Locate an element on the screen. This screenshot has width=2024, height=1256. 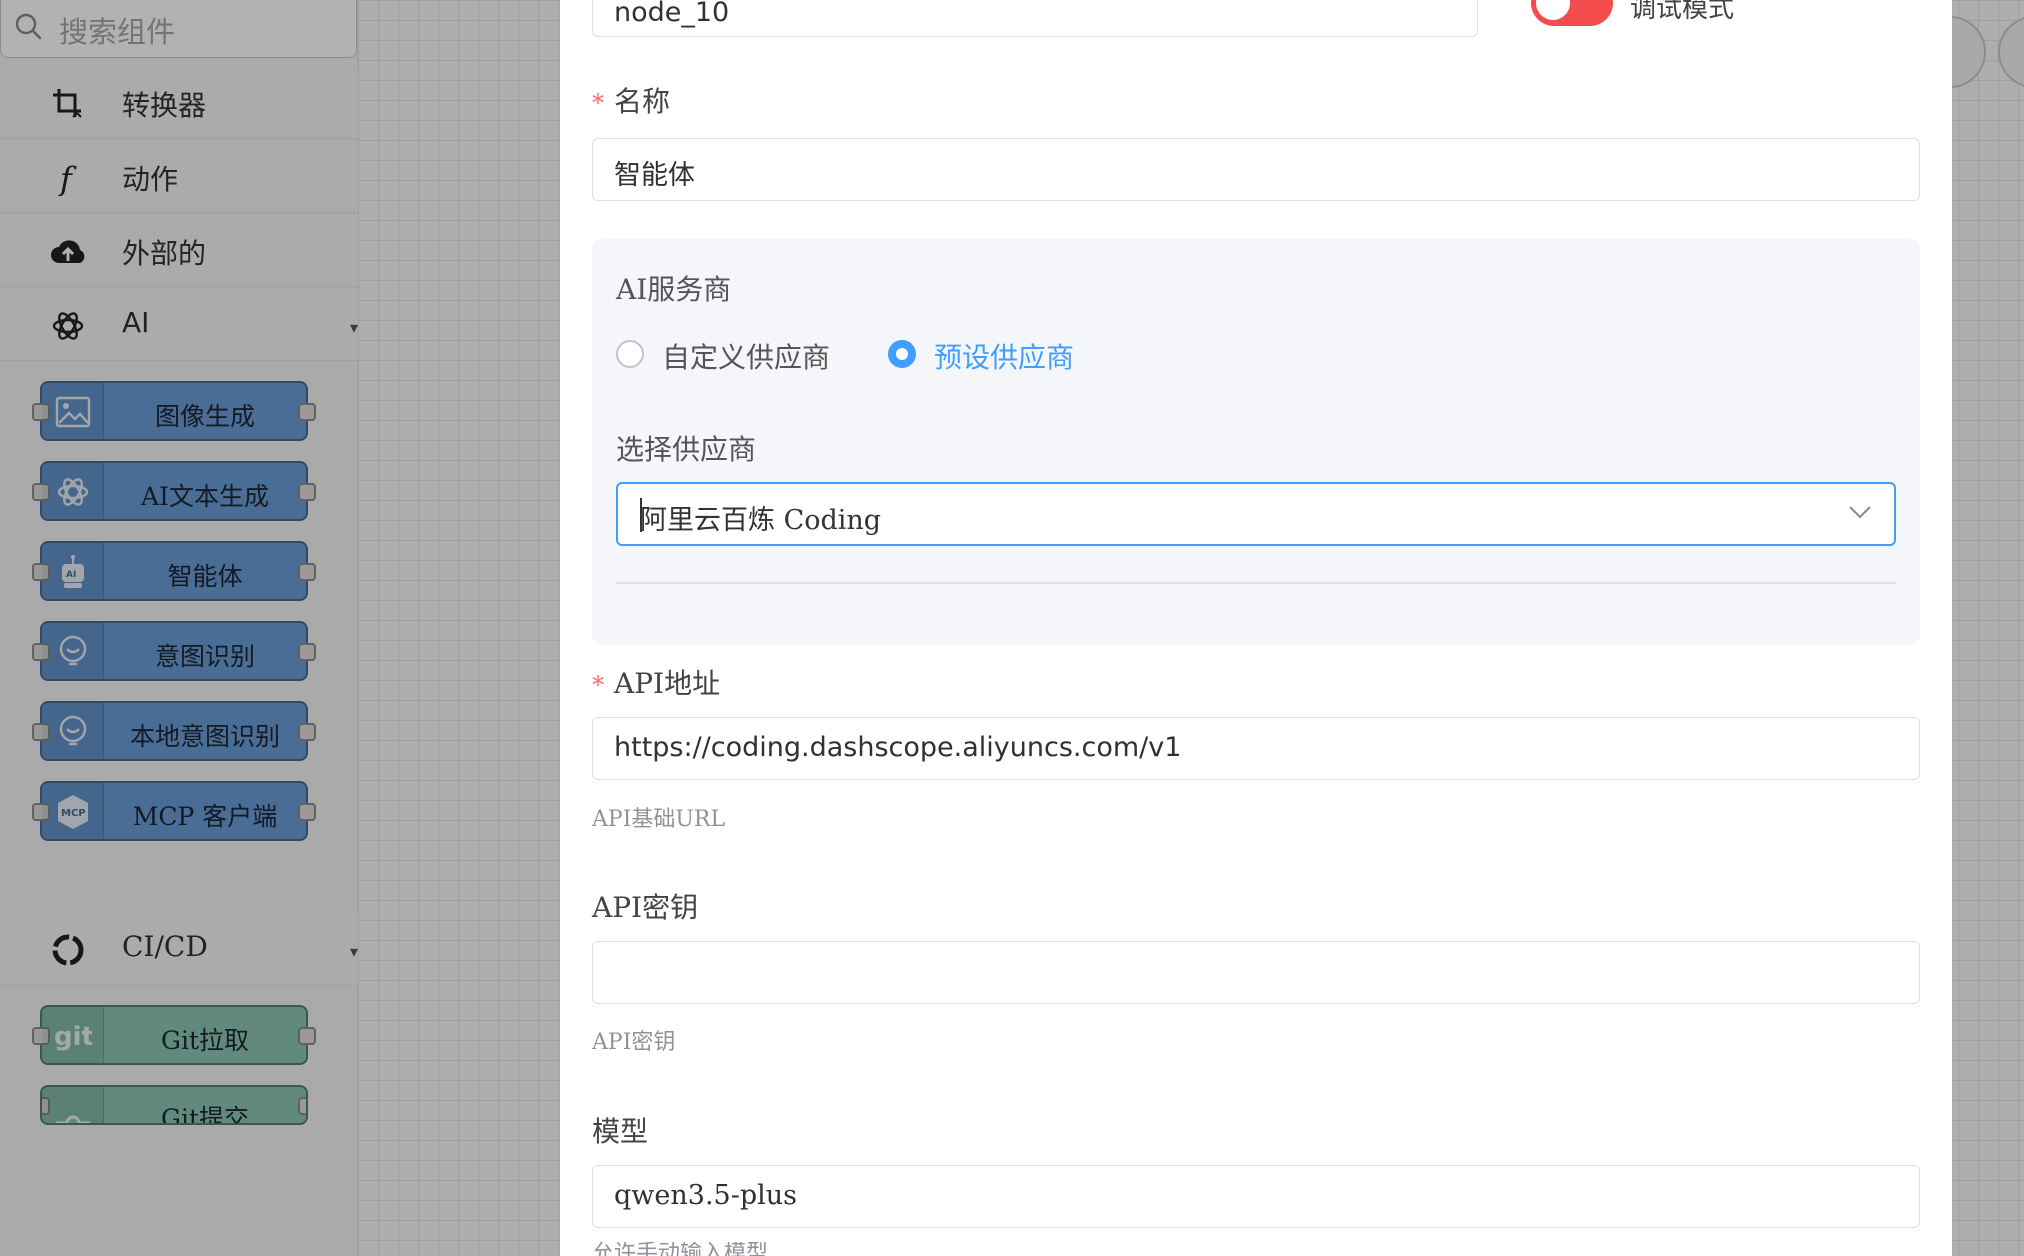
node-id-input: node_10 is located at coordinates (1035, 18).